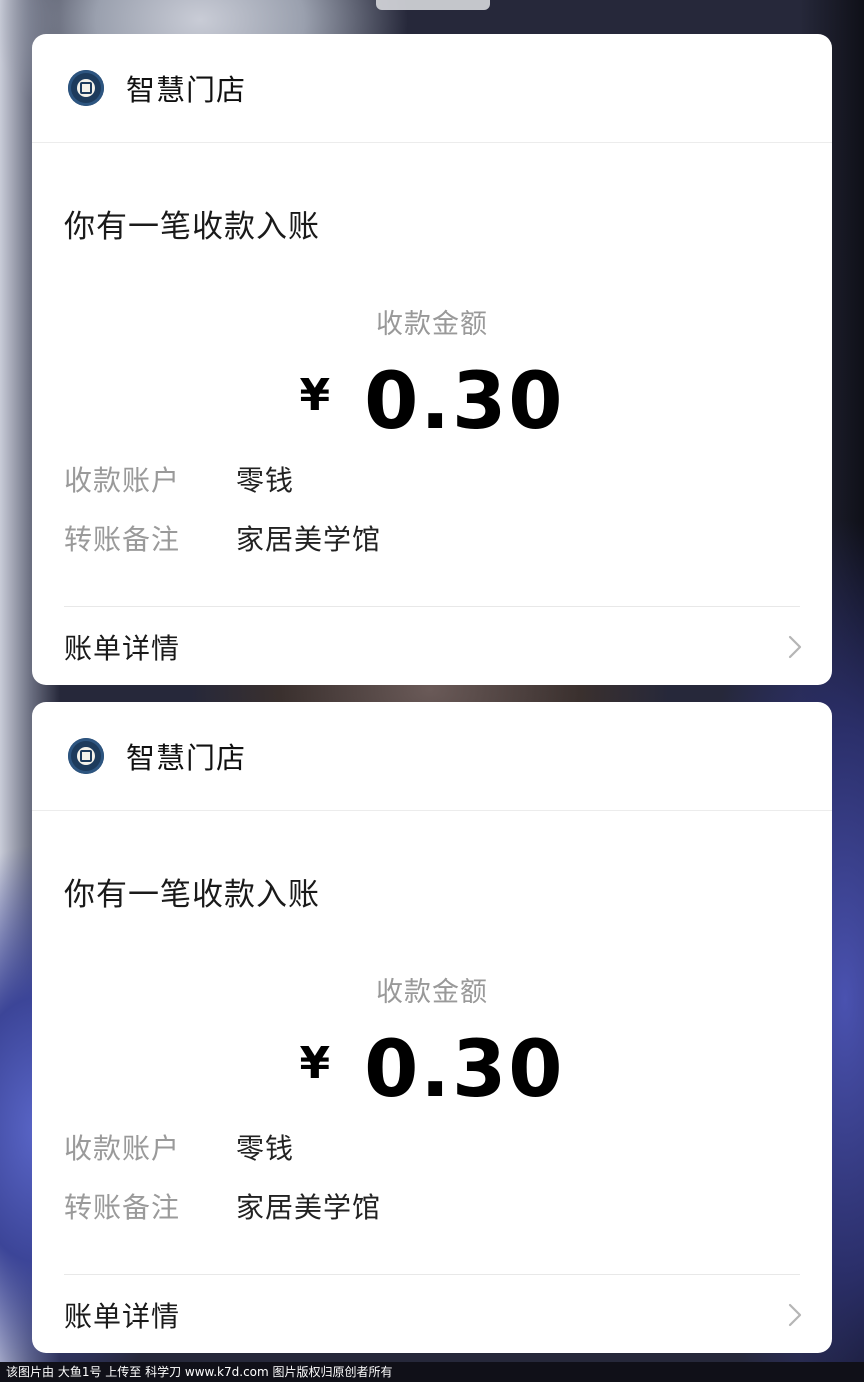  What do you see at coordinates (433, 5) in the screenshot?
I see `top-handle` at bounding box center [433, 5].